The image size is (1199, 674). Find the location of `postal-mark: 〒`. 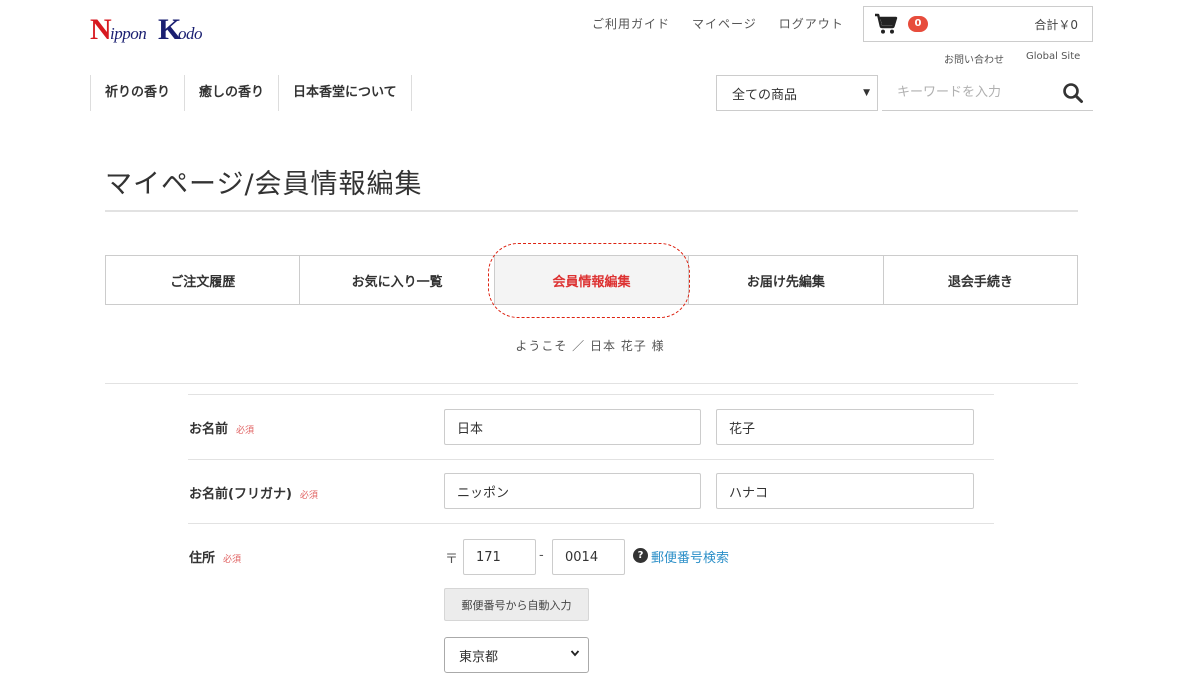

postal-mark: 〒 is located at coordinates (452, 559).